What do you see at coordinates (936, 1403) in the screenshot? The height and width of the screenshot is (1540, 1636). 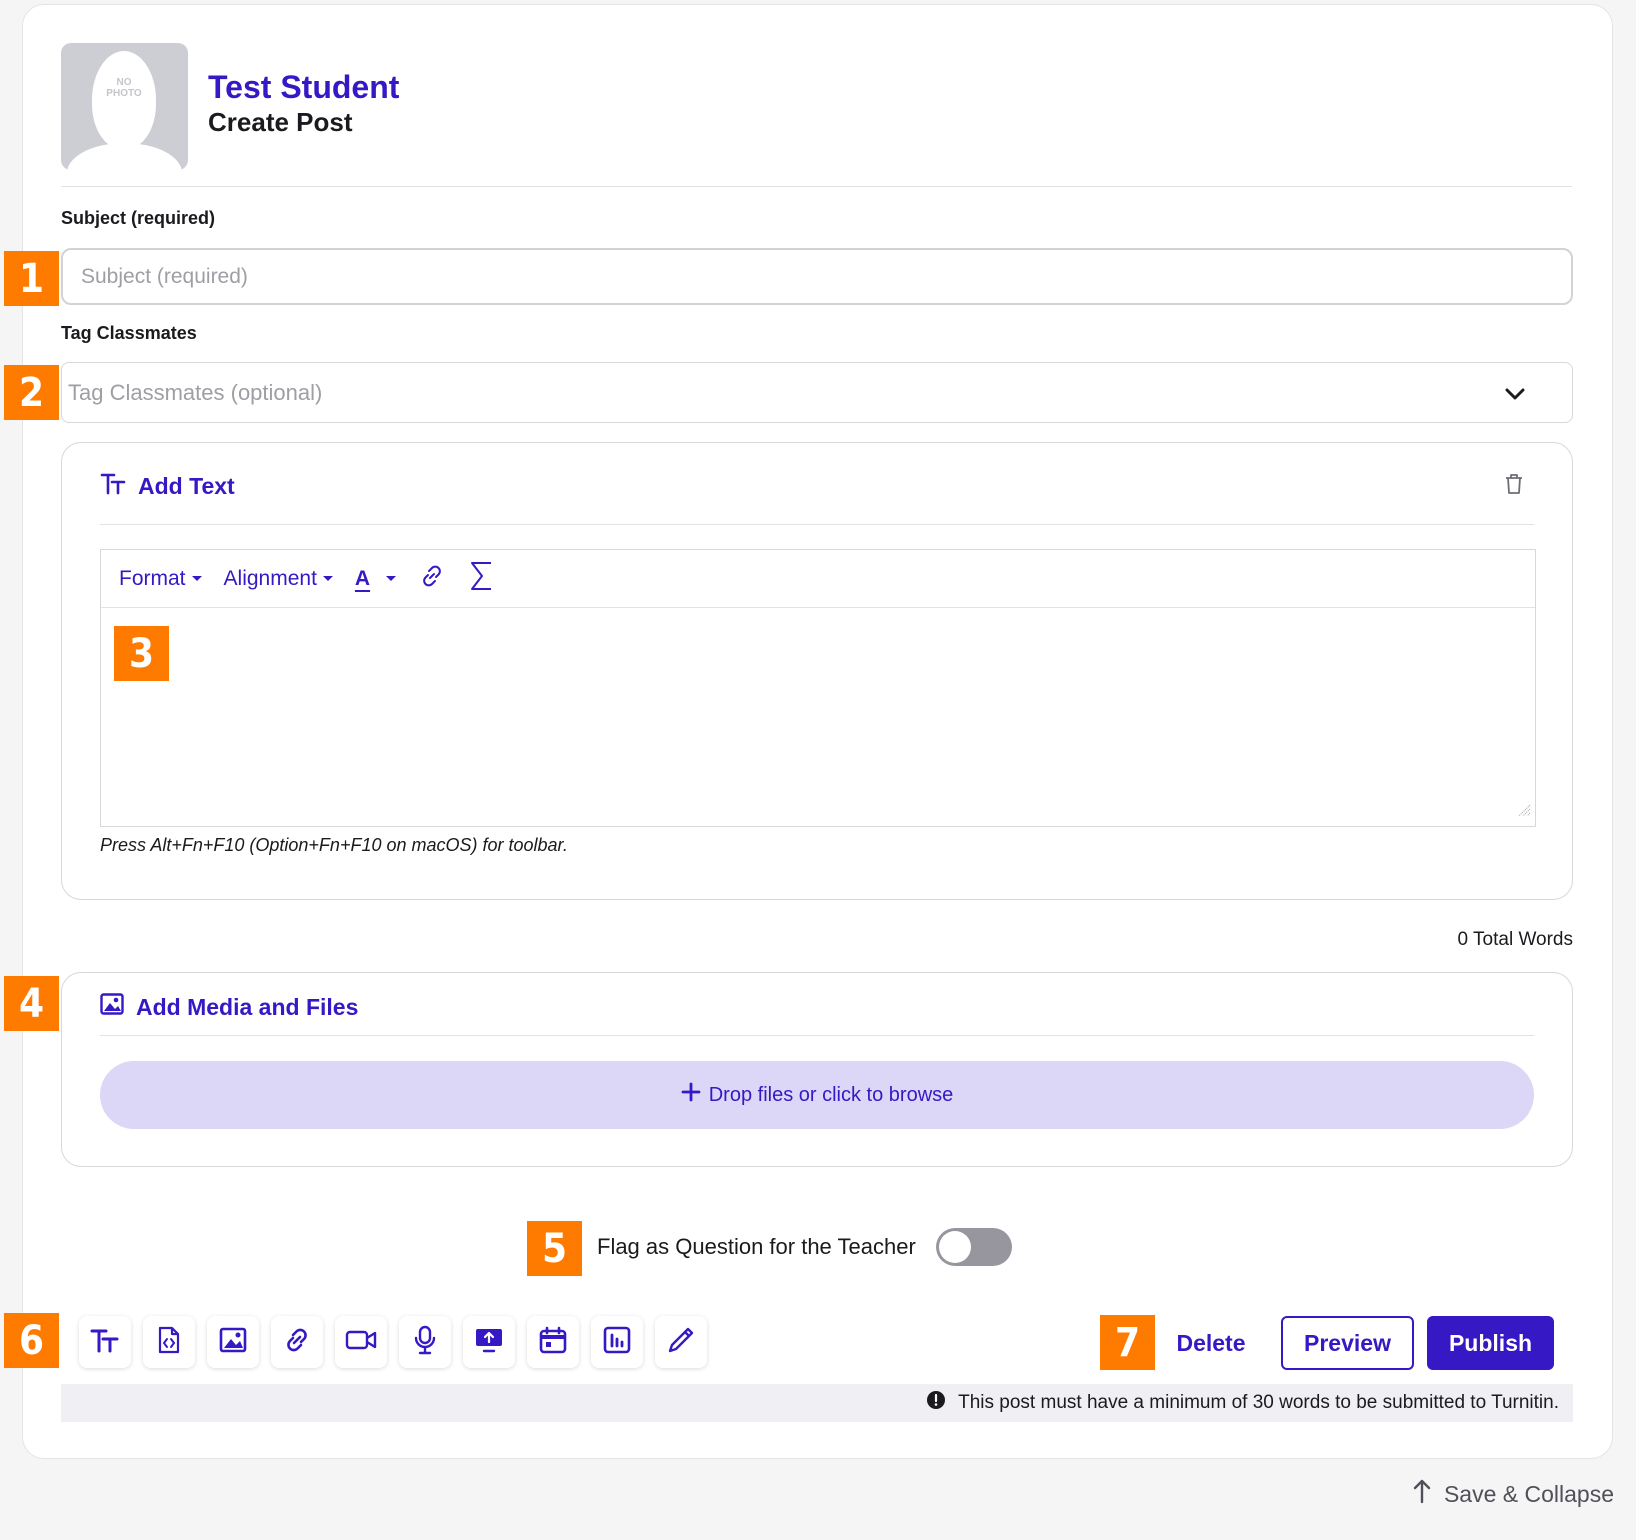 I see `alert-icon` at bounding box center [936, 1403].